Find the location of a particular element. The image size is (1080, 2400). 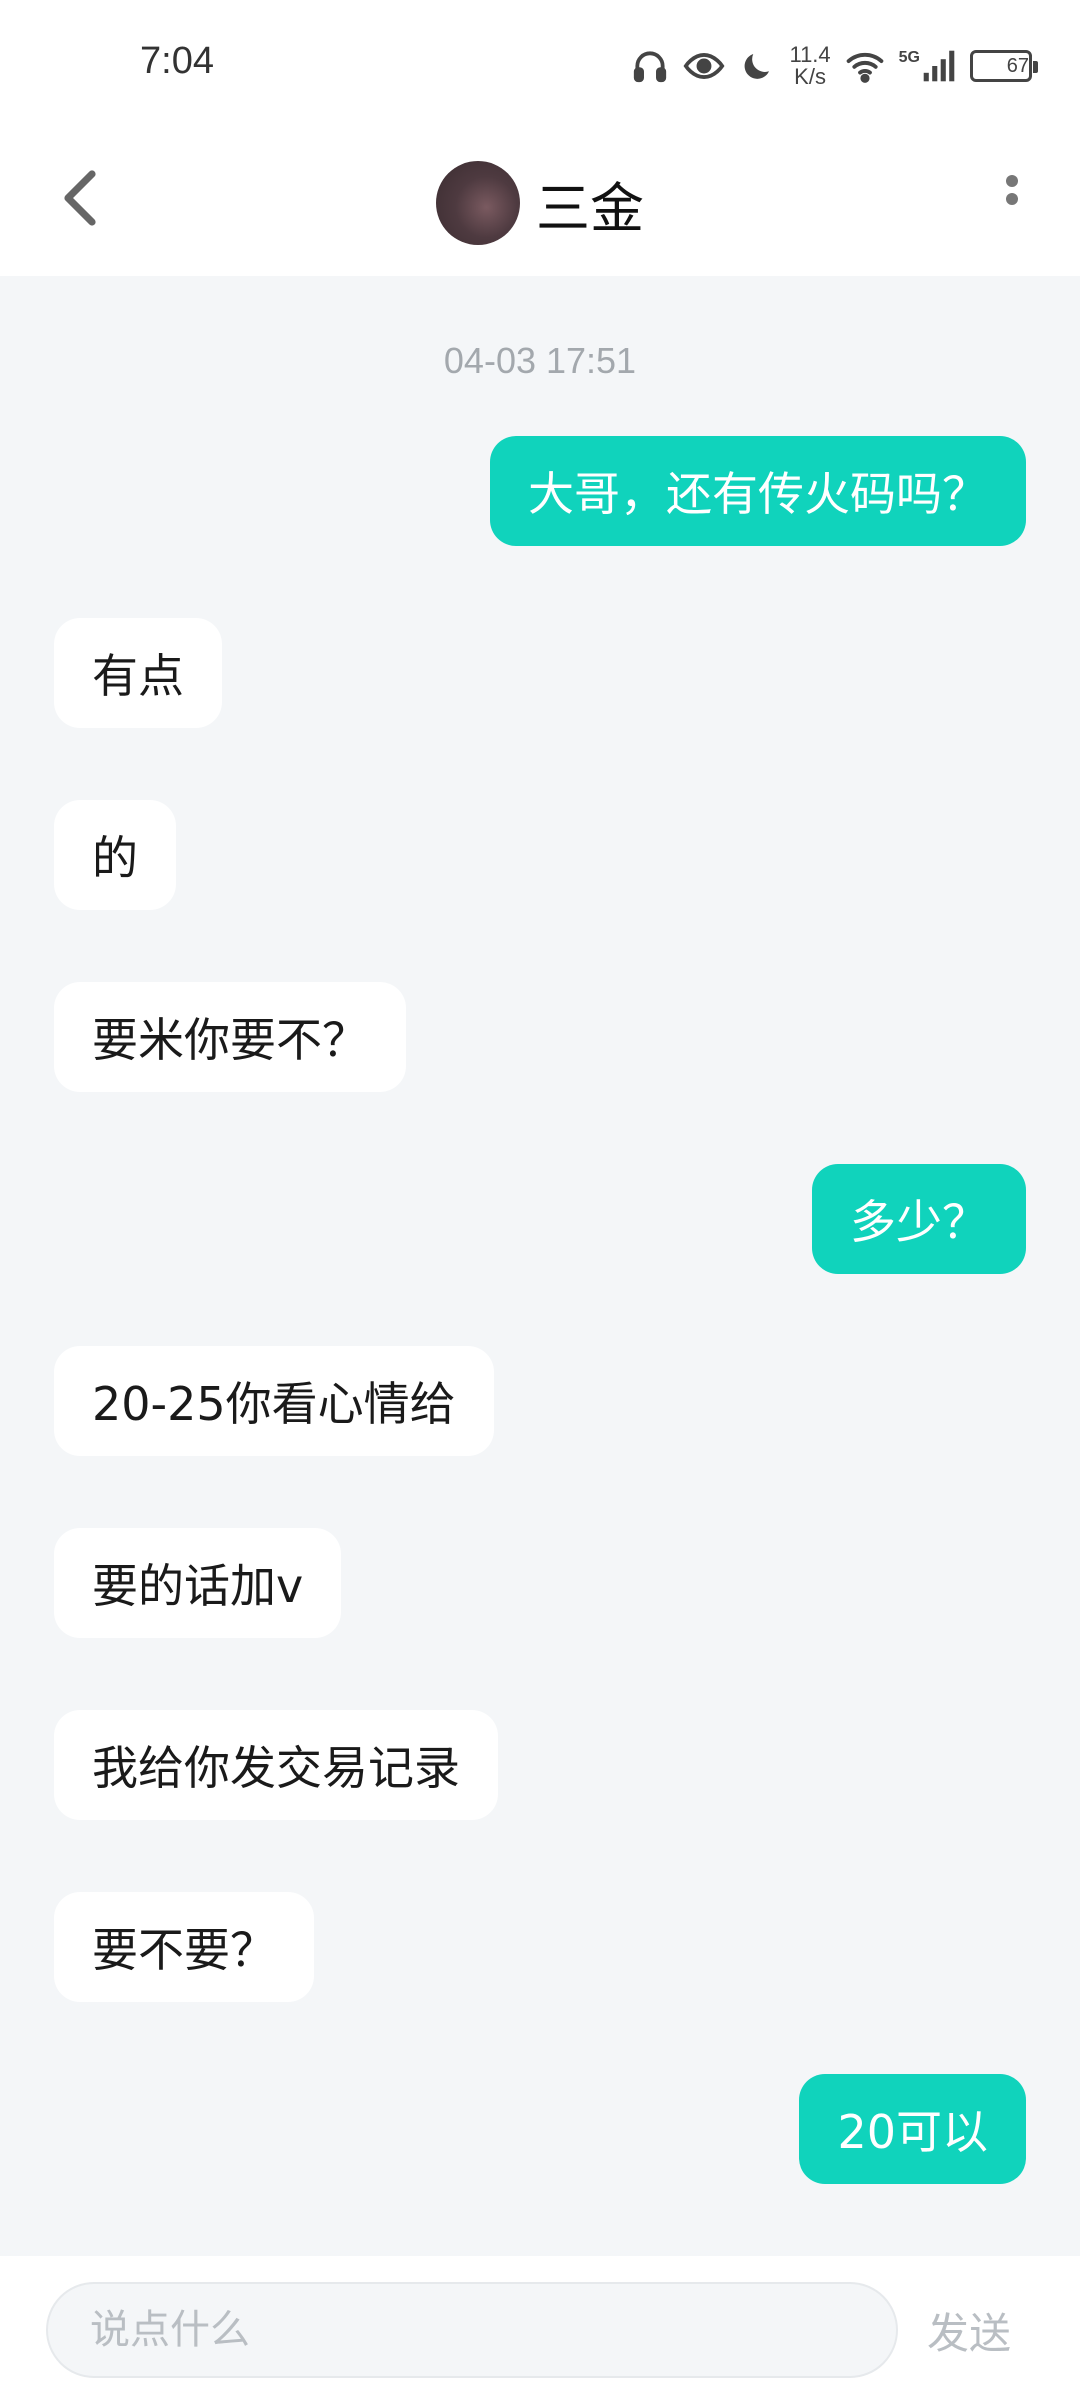

message-bubble-incoming: 我给你发交易记录 is located at coordinates (276, 1765).